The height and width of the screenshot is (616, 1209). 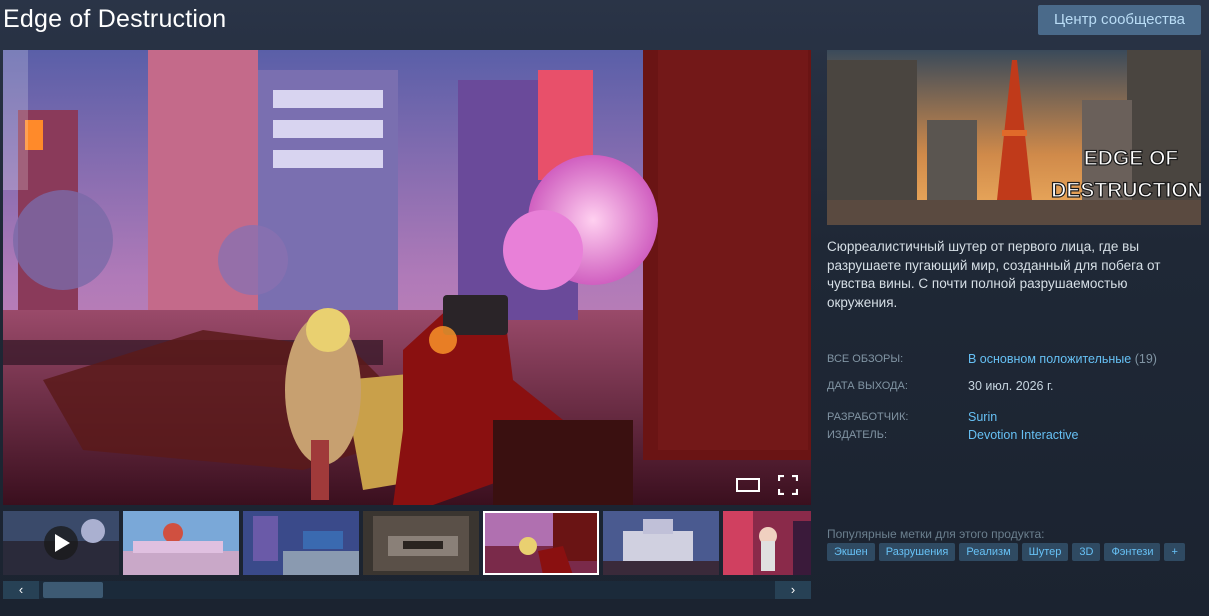 What do you see at coordinates (867, 386) in the screenshot?
I see `release-date-label: ДАТА ВЫХОДА:` at bounding box center [867, 386].